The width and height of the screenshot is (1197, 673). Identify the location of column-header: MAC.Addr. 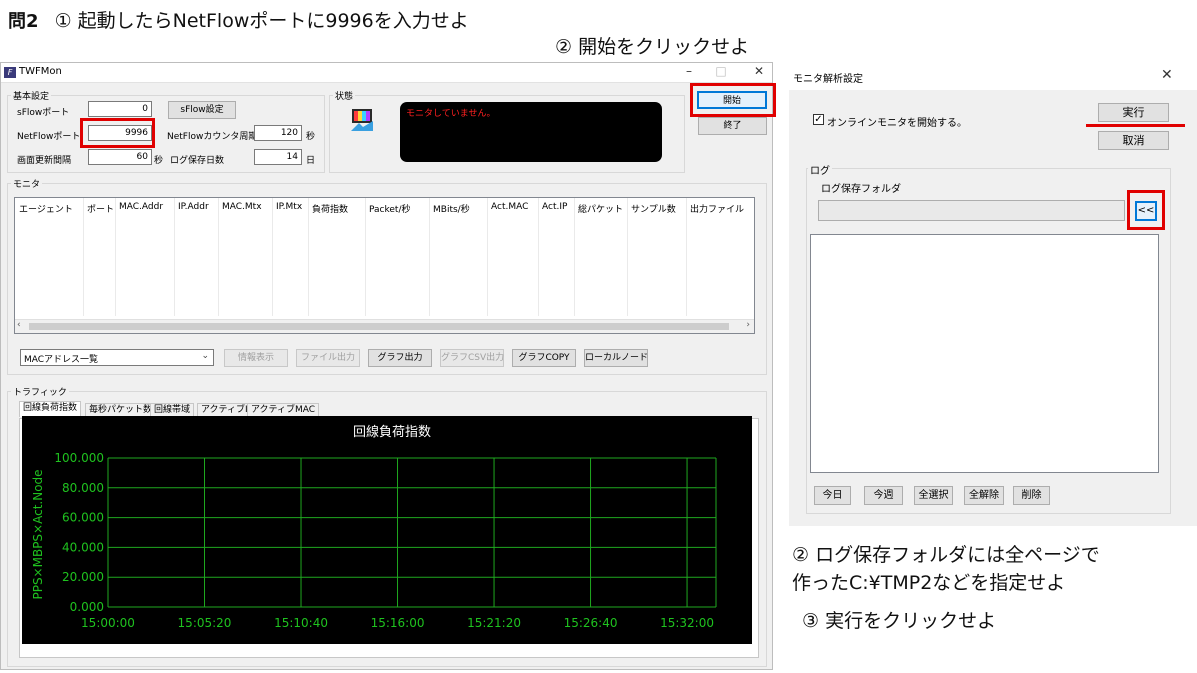
(141, 207).